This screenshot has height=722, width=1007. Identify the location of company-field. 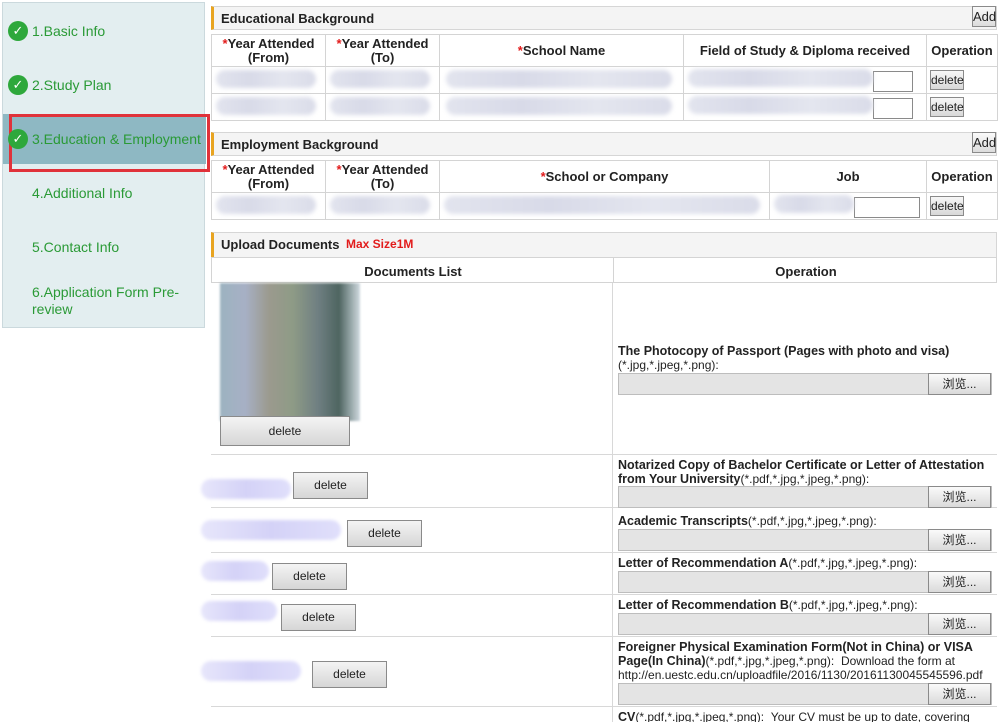
(604, 206).